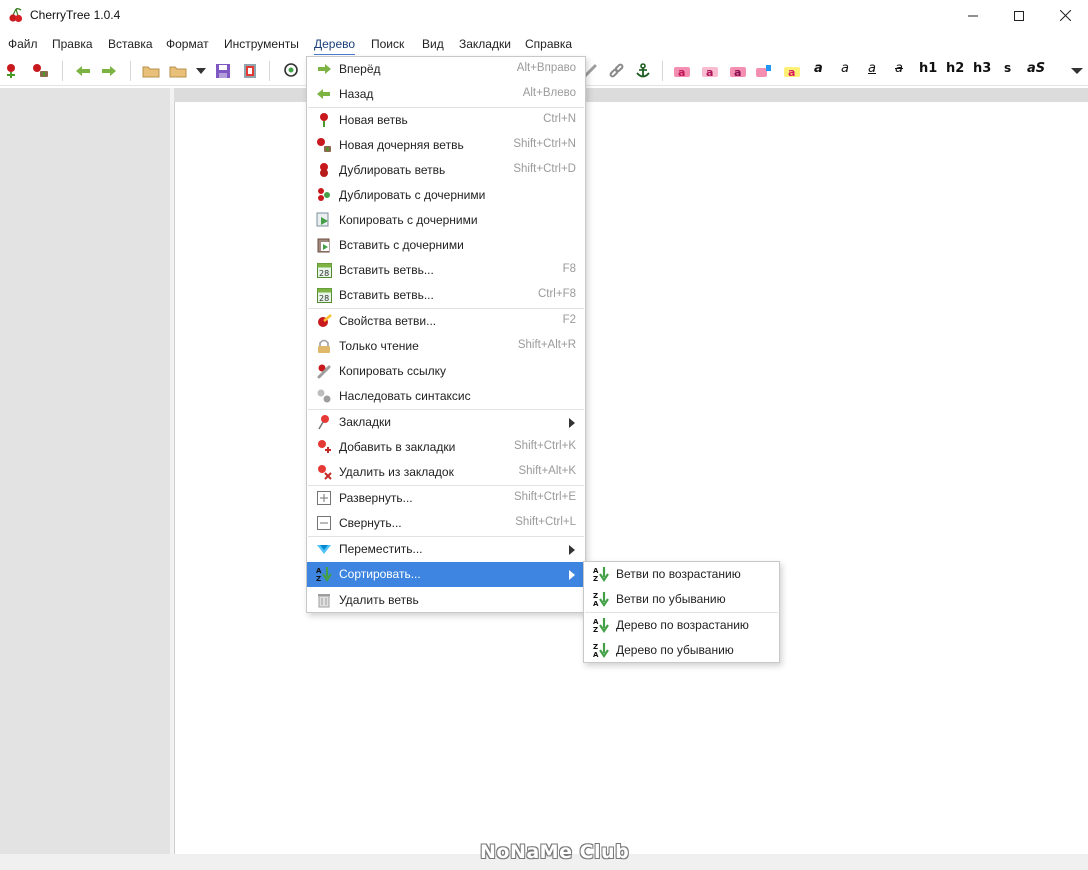  Describe the element at coordinates (130, 71) in the screenshot. I see `toolbar-separator` at that location.